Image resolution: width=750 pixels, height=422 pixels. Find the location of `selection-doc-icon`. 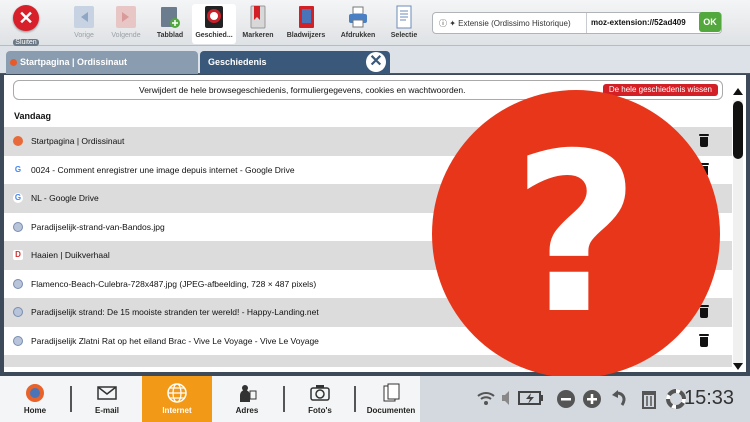

selection-doc-icon is located at coordinates (404, 17).